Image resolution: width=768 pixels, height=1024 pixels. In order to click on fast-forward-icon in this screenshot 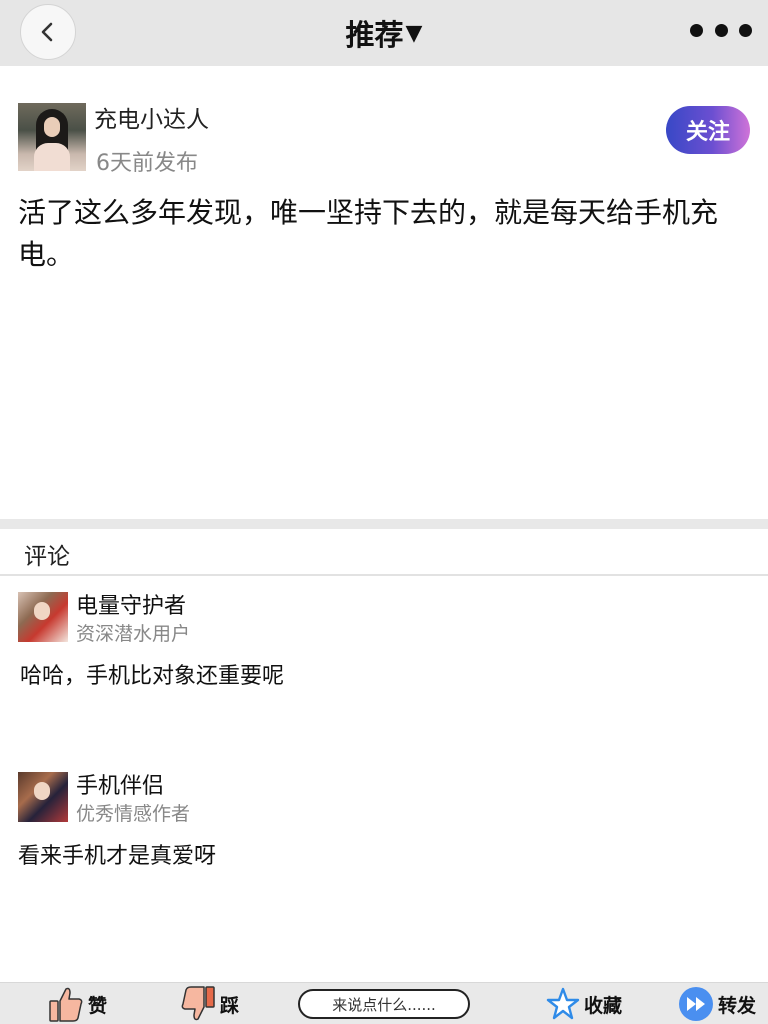, I will do `click(696, 1004)`.